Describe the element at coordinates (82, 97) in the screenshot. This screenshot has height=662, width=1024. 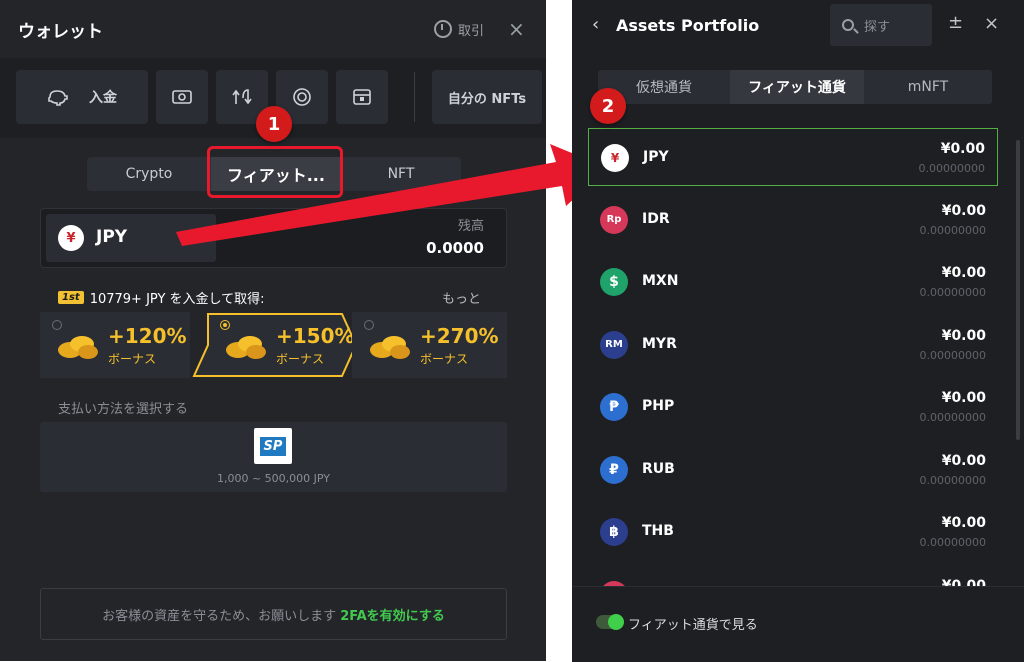
I see `deposit-button: 入金` at that location.